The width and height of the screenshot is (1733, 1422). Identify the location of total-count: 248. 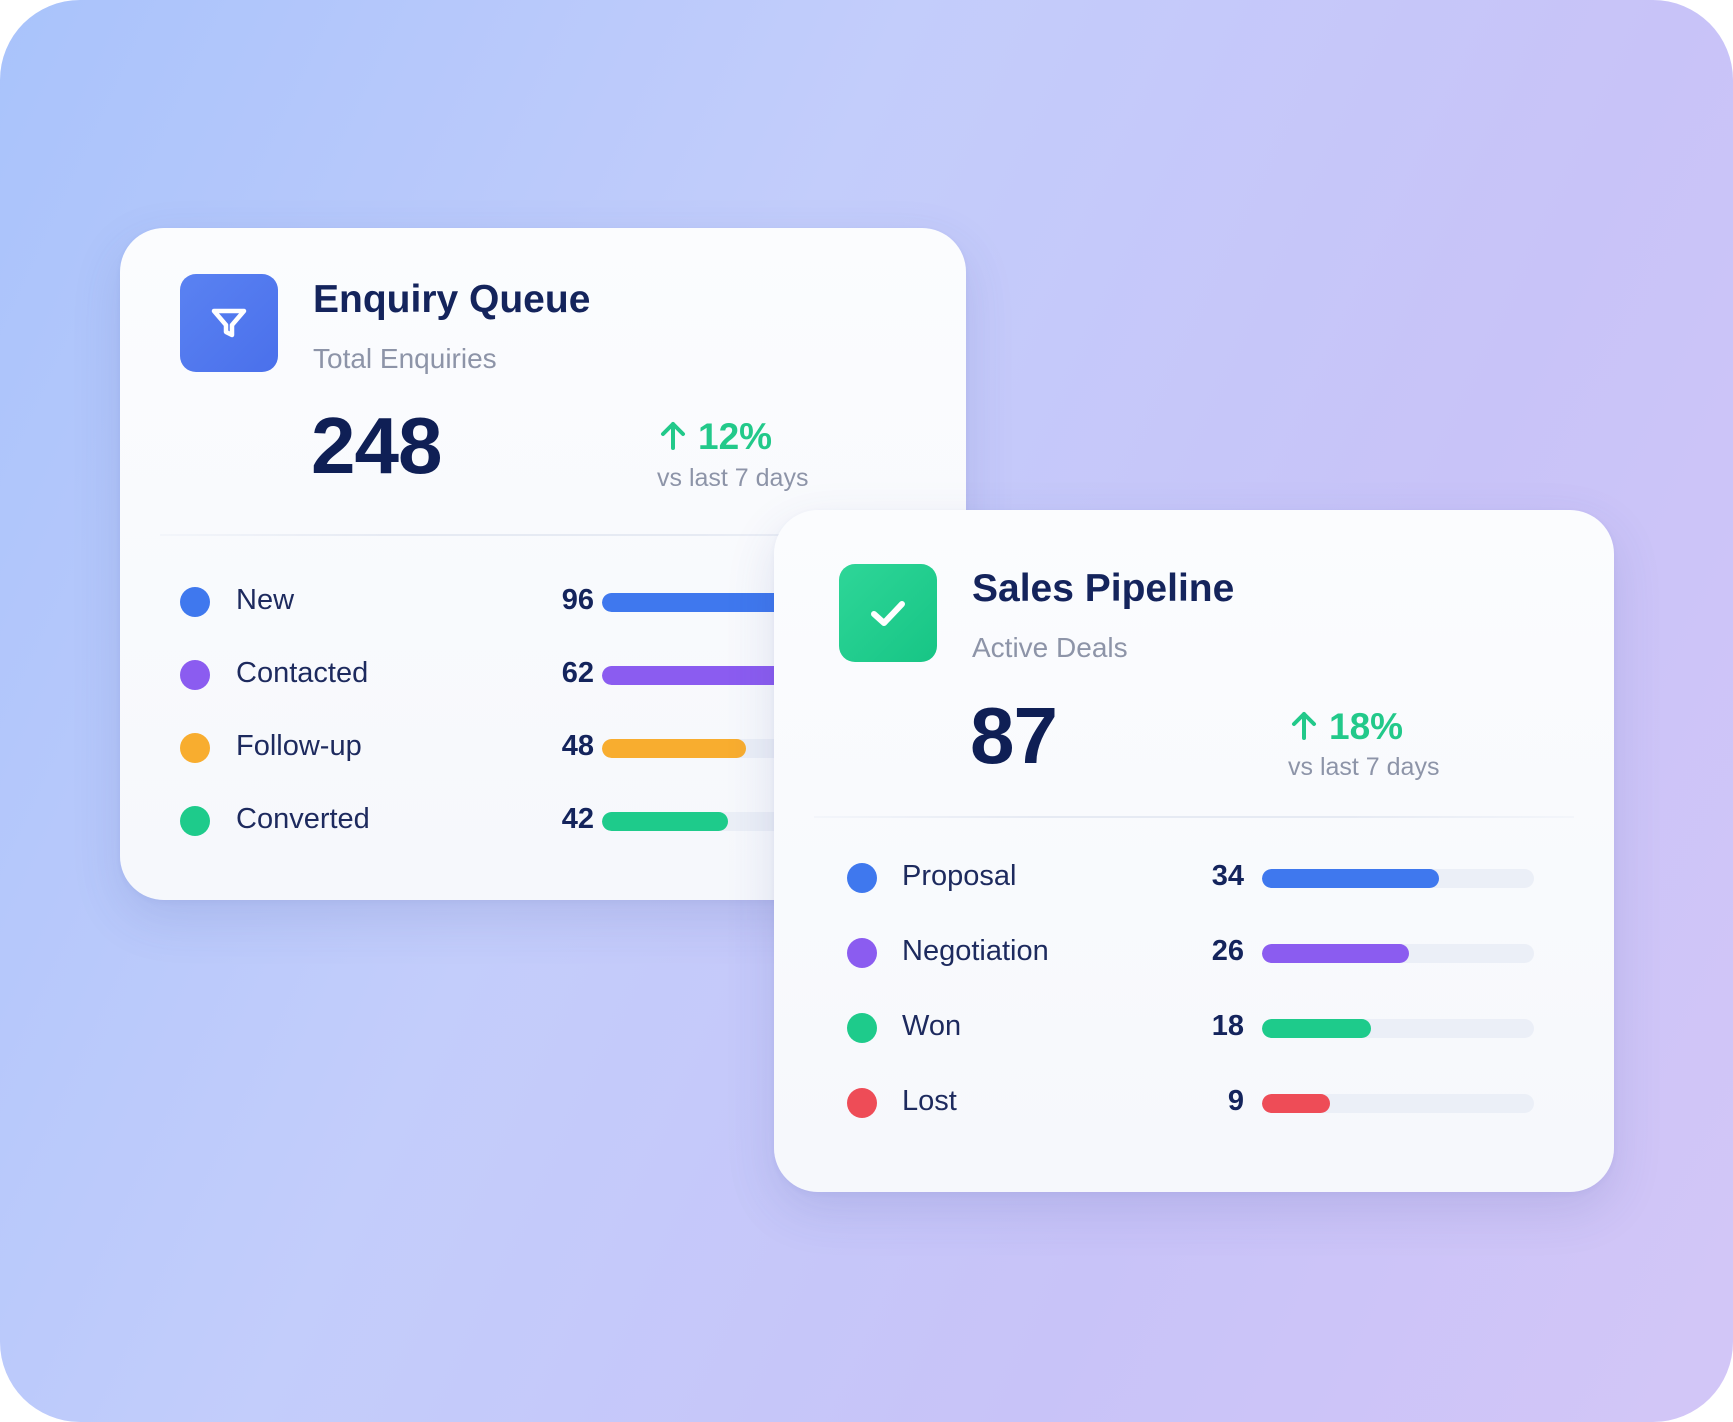
(376, 445).